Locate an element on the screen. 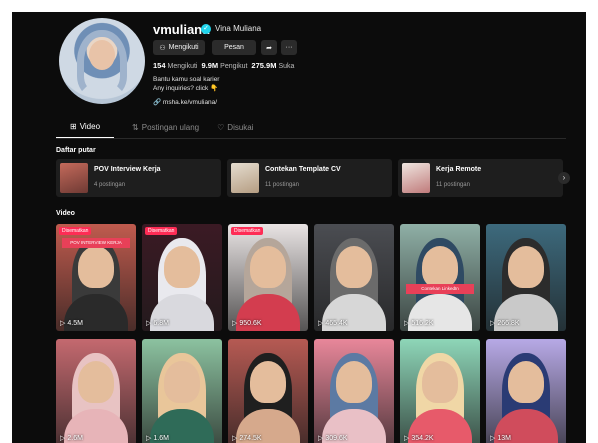  message-button-label: Pesan is located at coordinates (234, 47).